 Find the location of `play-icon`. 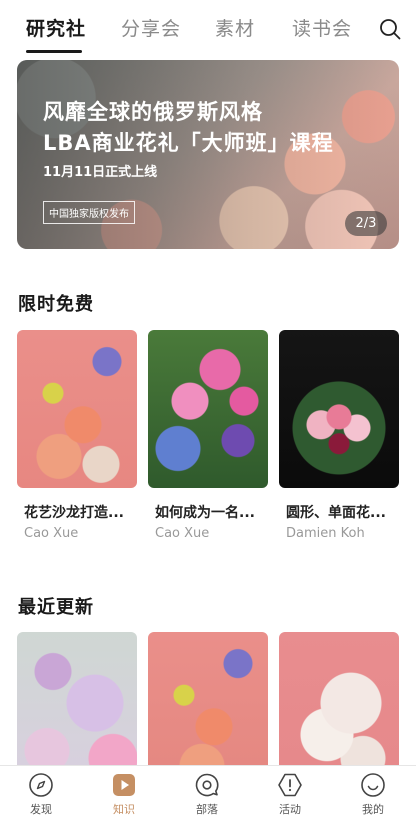

play-icon is located at coordinates (124, 785).